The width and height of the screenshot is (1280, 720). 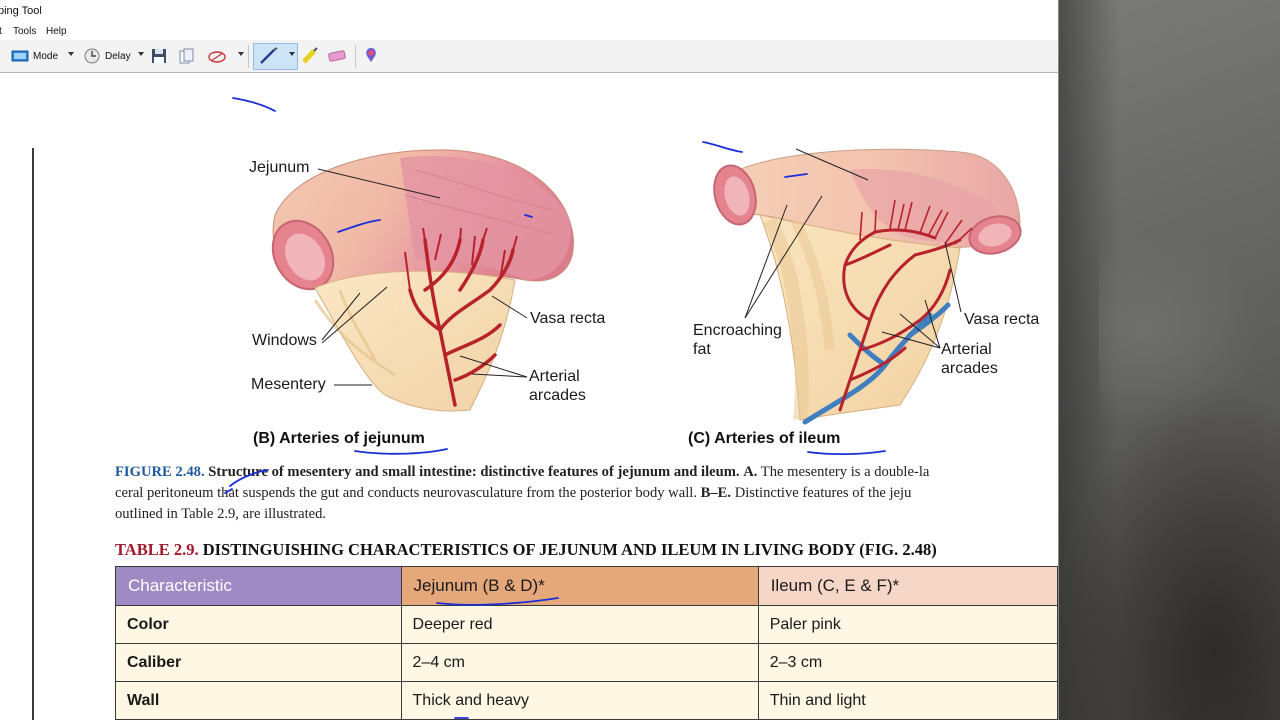 What do you see at coordinates (867, 286) in the screenshot?
I see `ileum-illustration` at bounding box center [867, 286].